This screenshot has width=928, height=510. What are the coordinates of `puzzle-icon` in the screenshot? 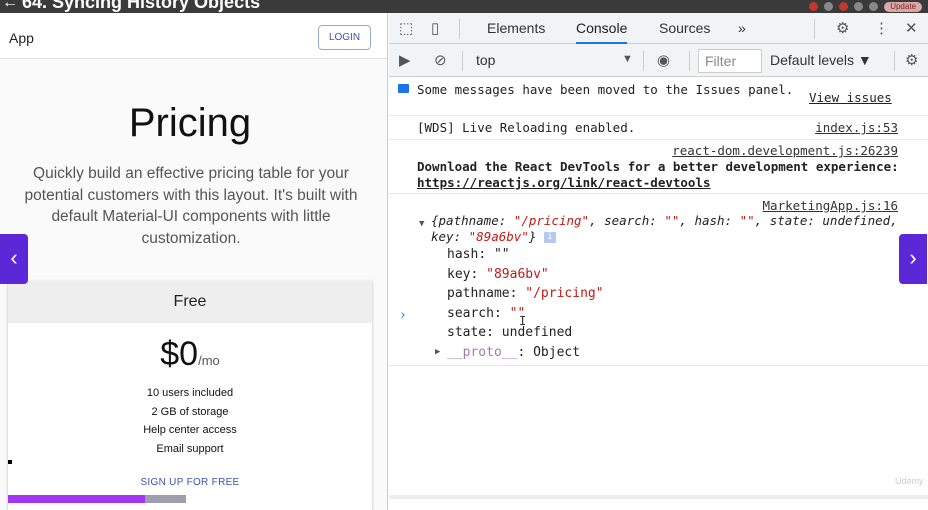 It's located at (859, 6).